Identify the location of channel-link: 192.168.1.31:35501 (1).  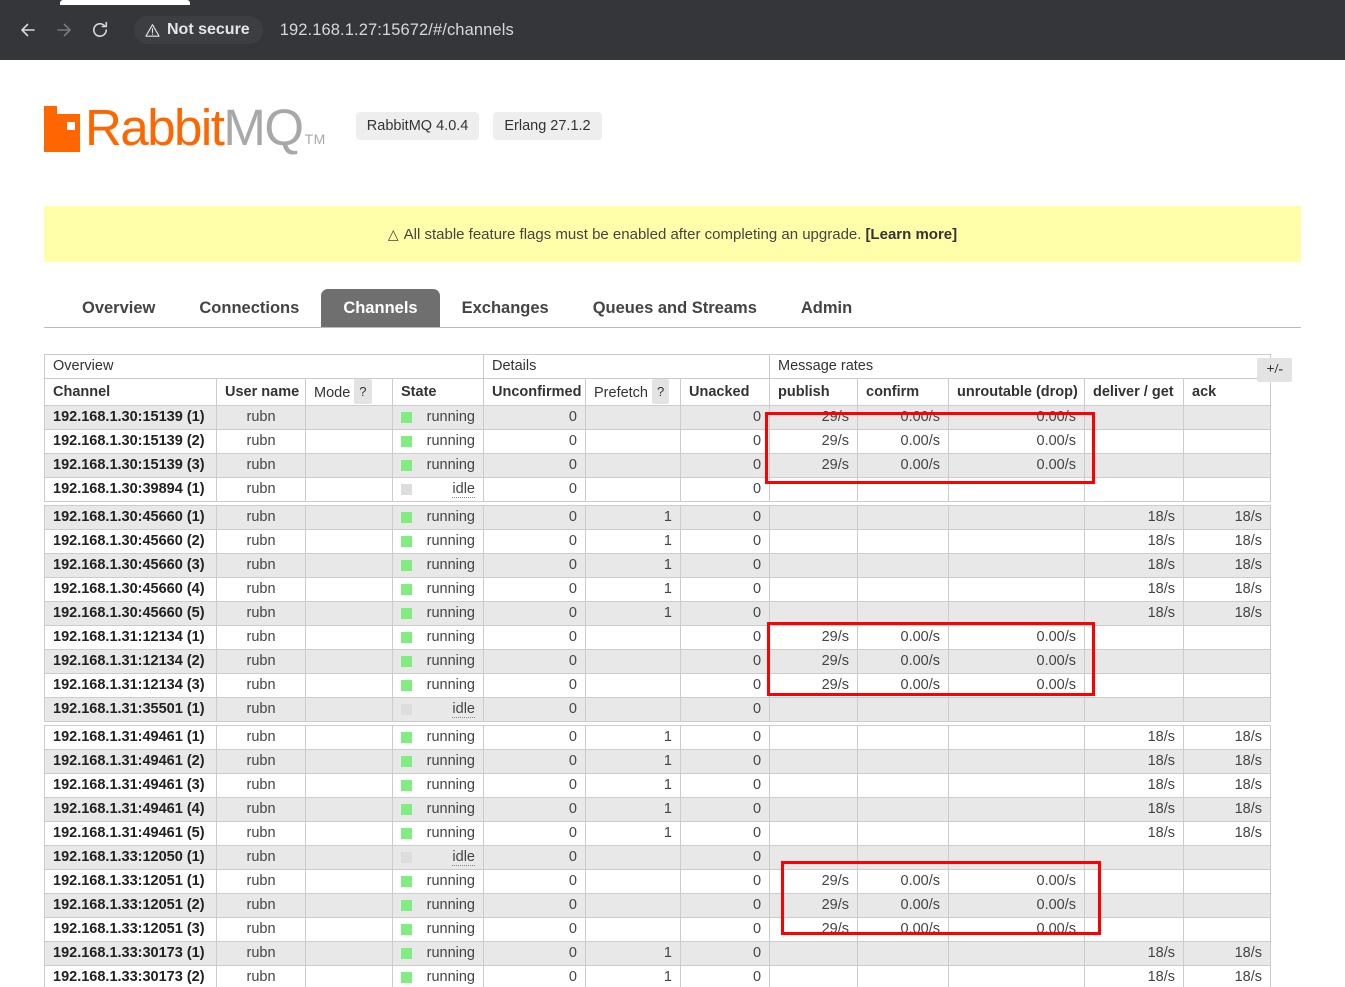
(129, 709).